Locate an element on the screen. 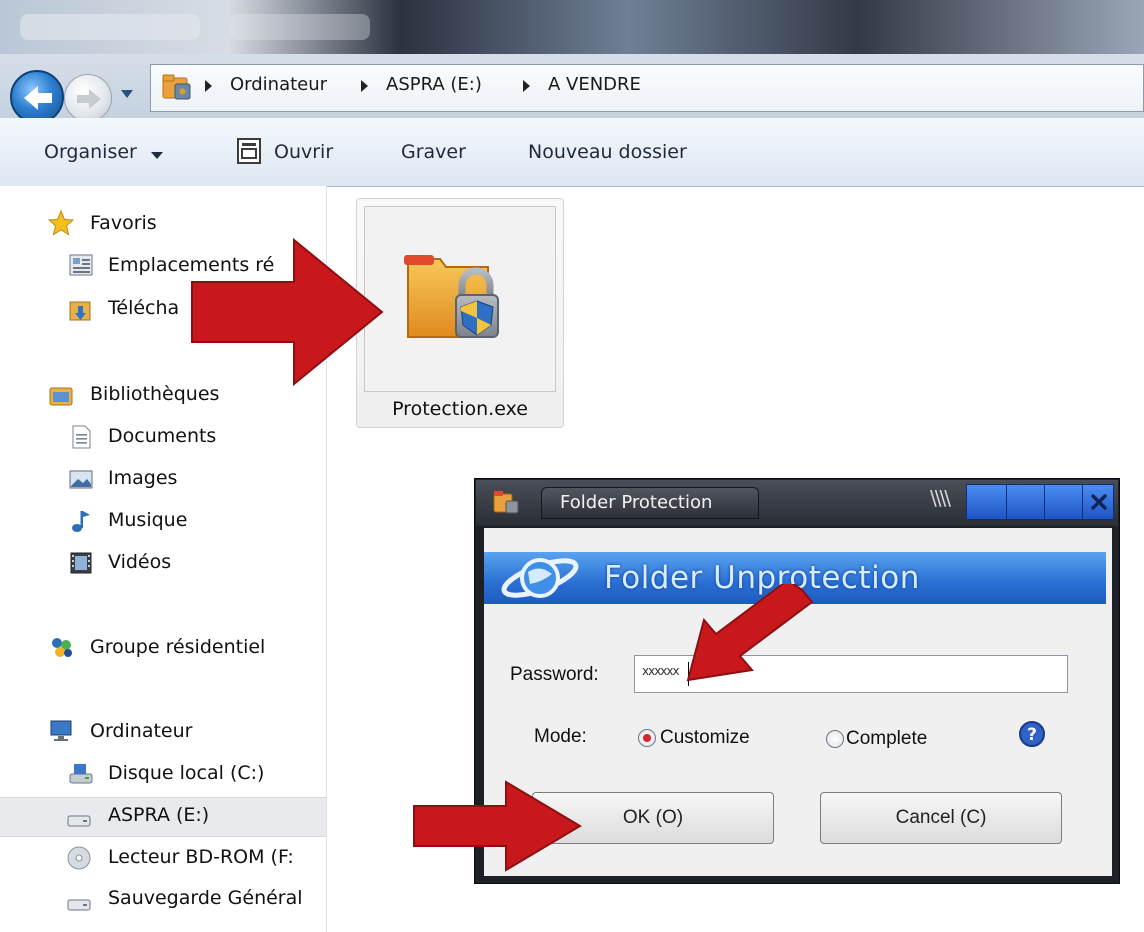  sidebar-item-downloads: Télécha is located at coordinates (143, 308).